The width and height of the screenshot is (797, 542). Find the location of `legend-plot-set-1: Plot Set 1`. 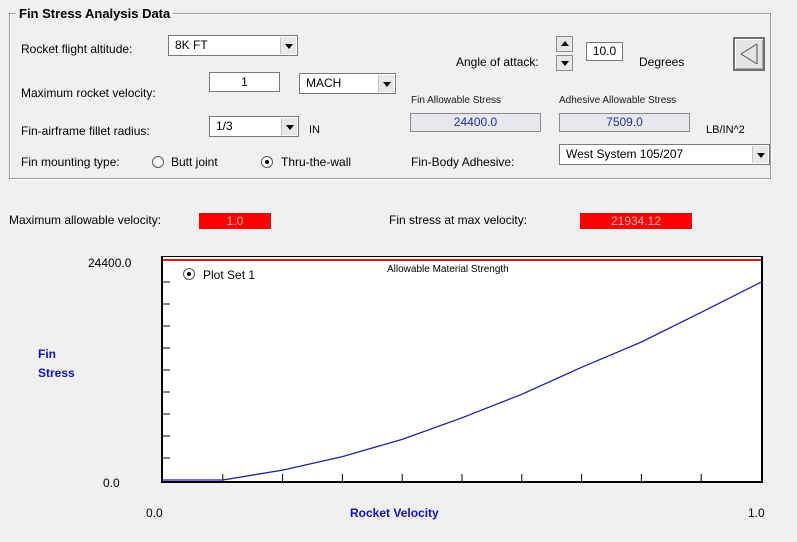

legend-plot-set-1: Plot Set 1 is located at coordinates (229, 275).